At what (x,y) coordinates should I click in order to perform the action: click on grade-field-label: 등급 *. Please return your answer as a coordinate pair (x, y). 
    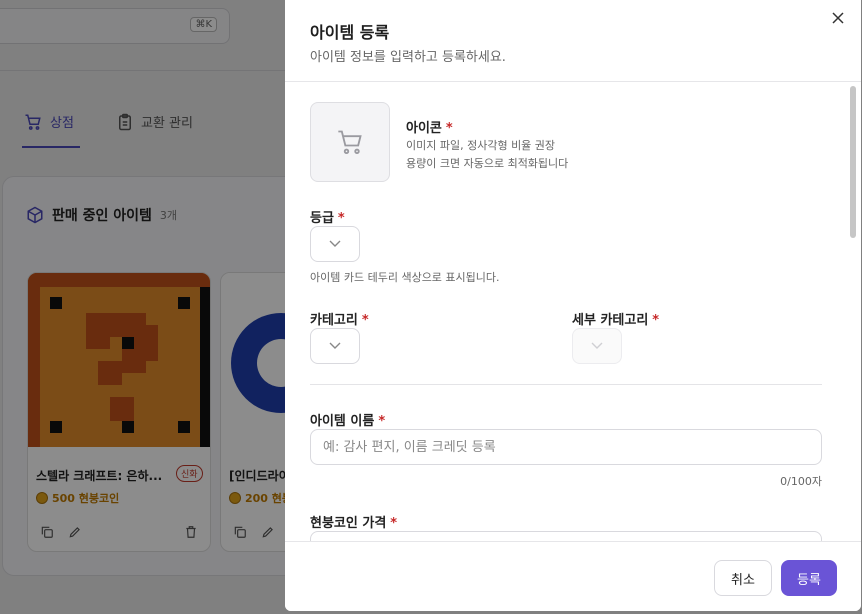
    Looking at the image, I should click on (327, 216).